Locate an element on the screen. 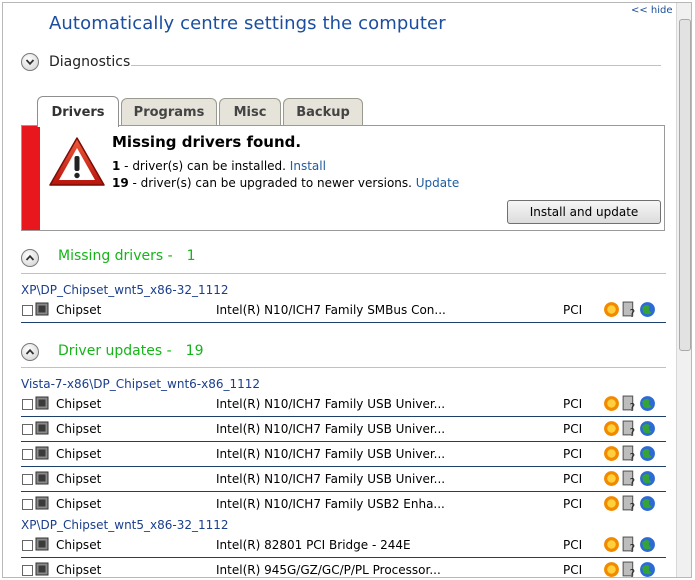  chevron-down-icon is located at coordinates (30, 62).